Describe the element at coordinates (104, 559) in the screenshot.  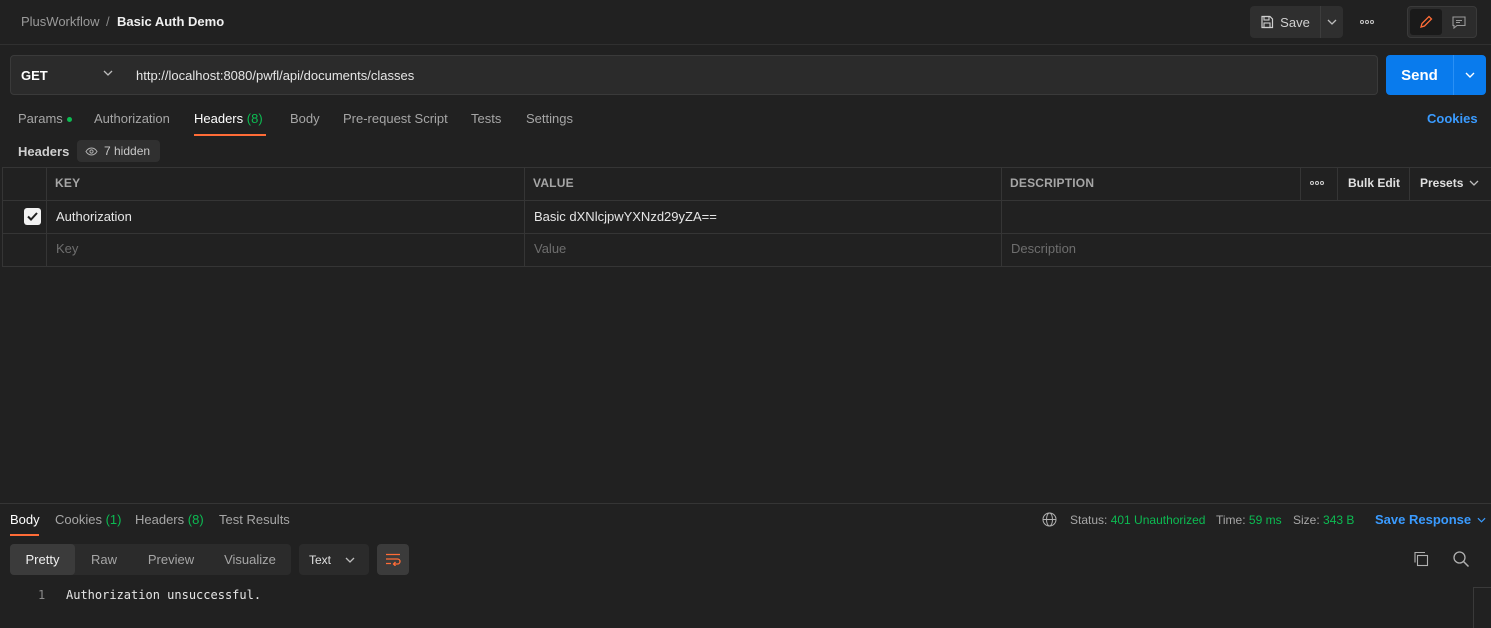
I see `view-raw-button: Raw` at that location.